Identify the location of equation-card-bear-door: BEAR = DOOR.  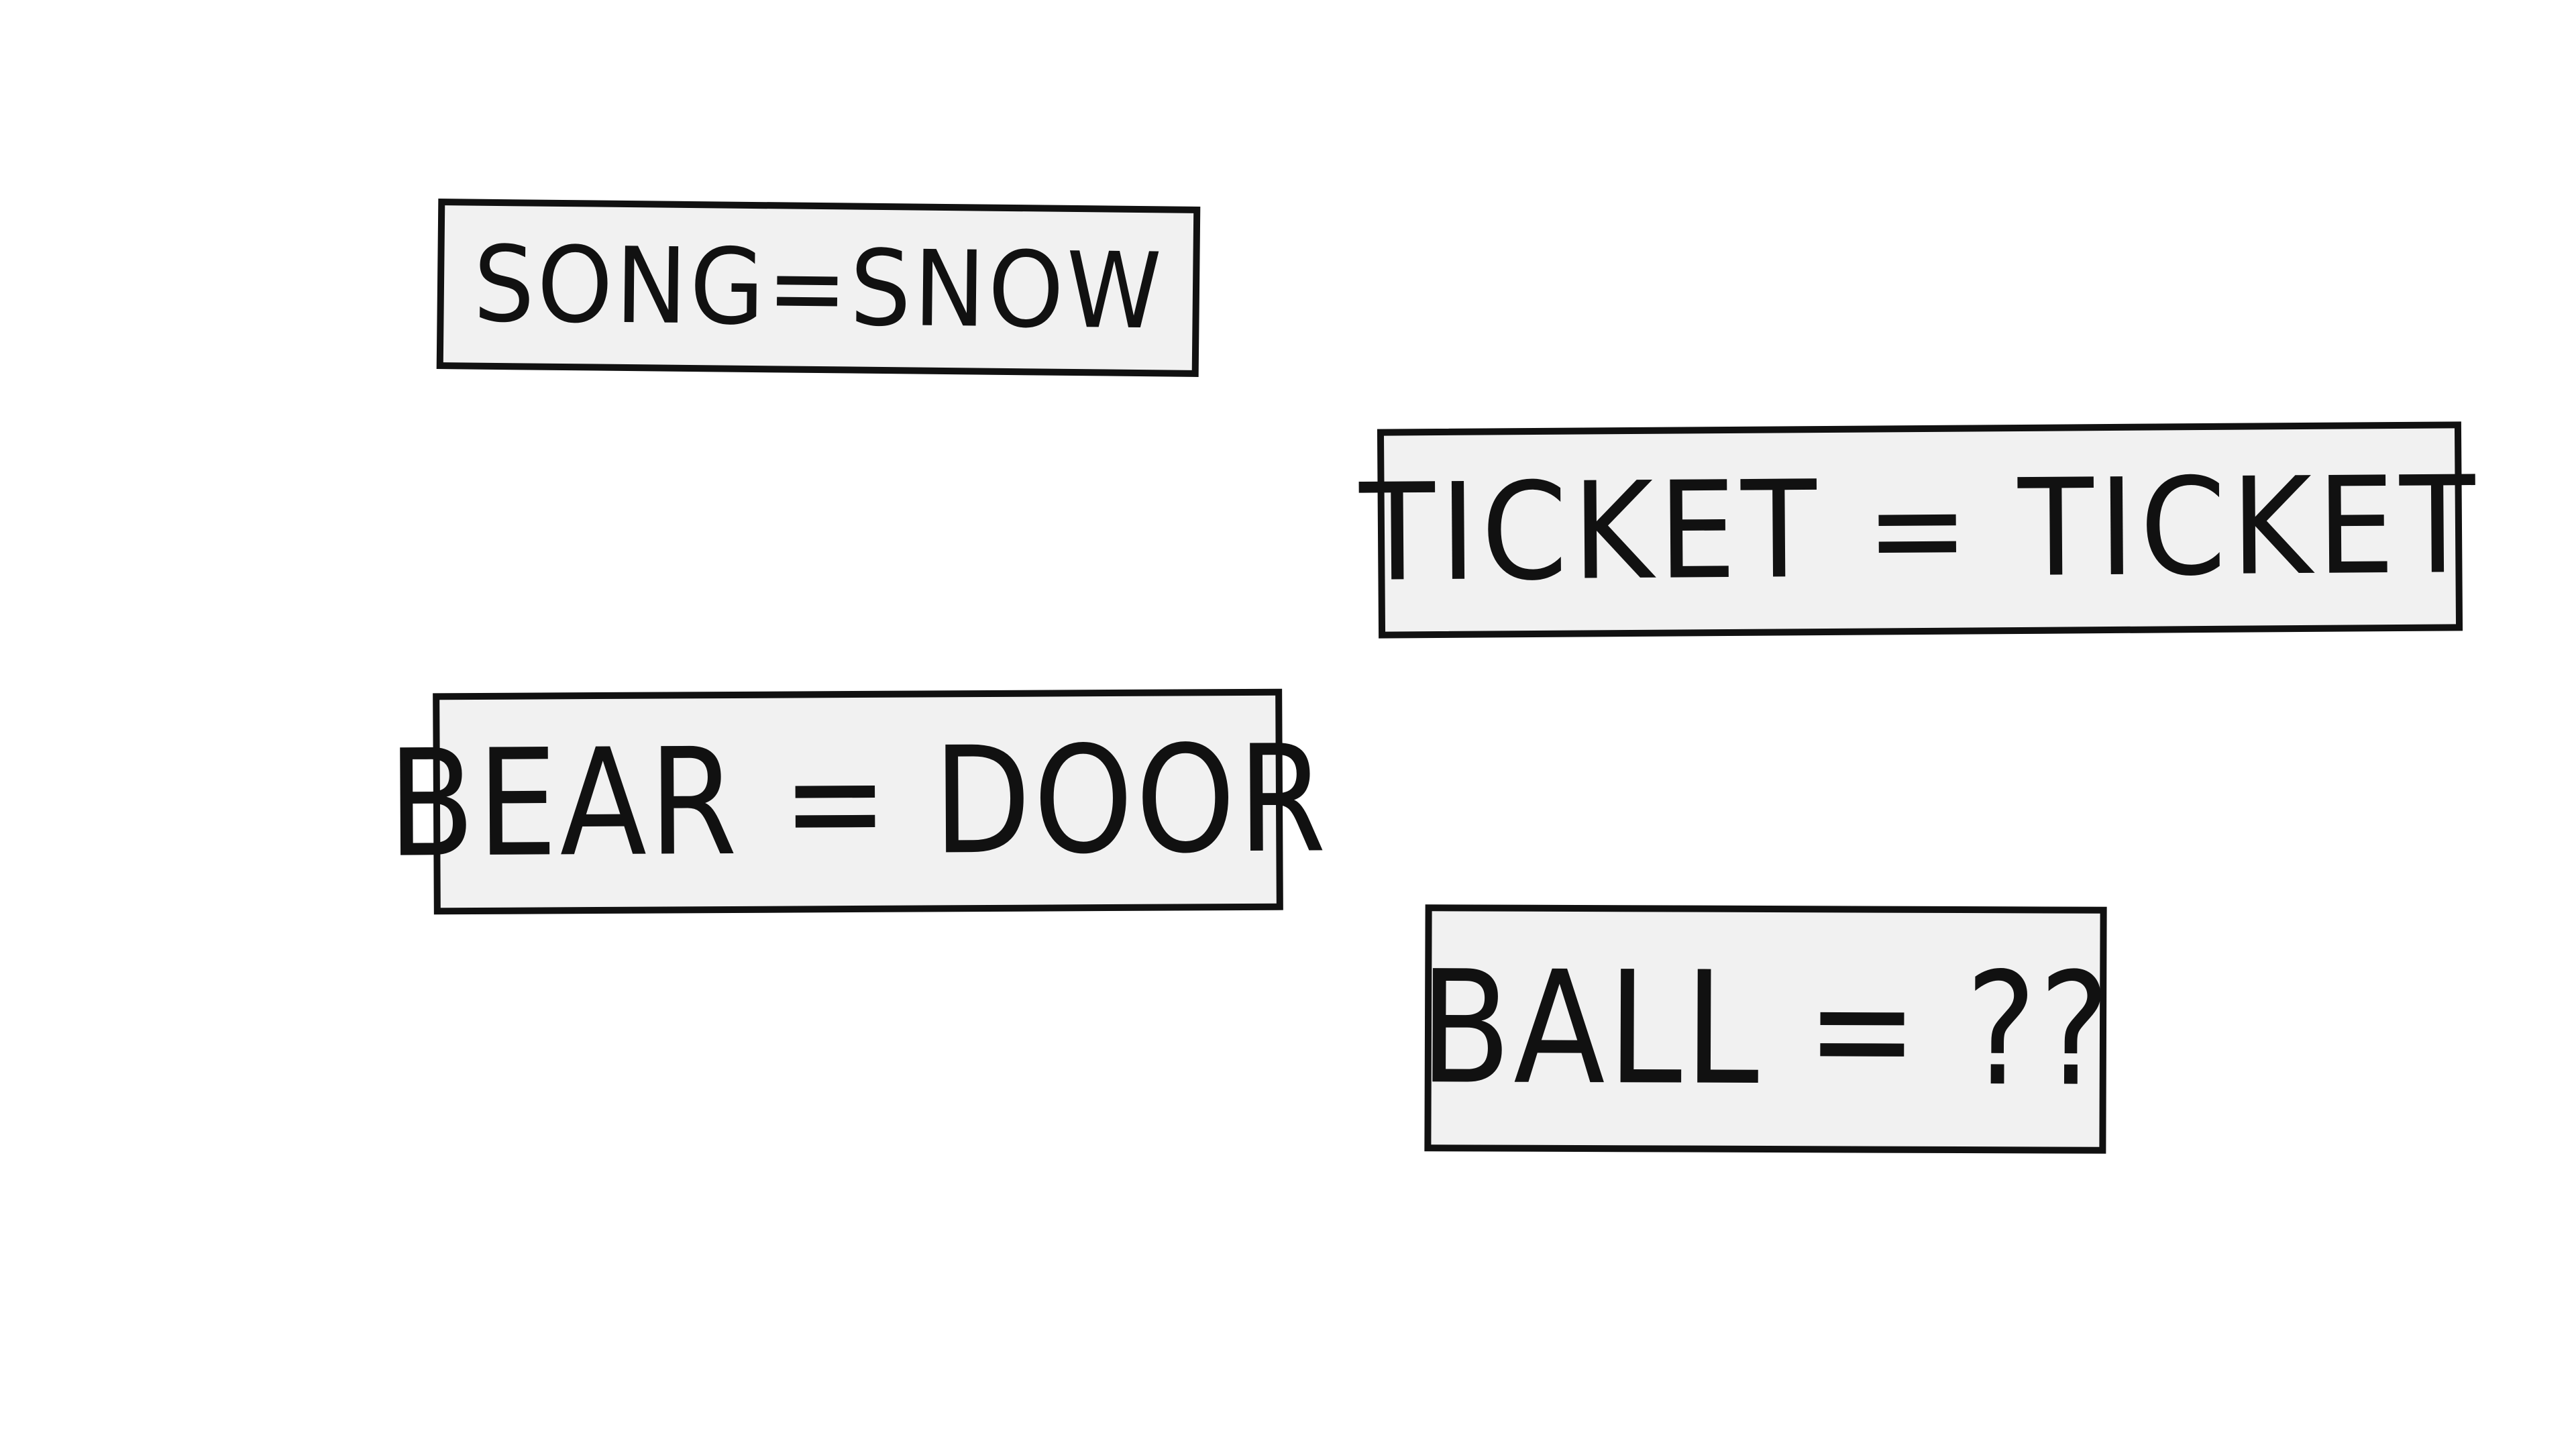
(858, 801).